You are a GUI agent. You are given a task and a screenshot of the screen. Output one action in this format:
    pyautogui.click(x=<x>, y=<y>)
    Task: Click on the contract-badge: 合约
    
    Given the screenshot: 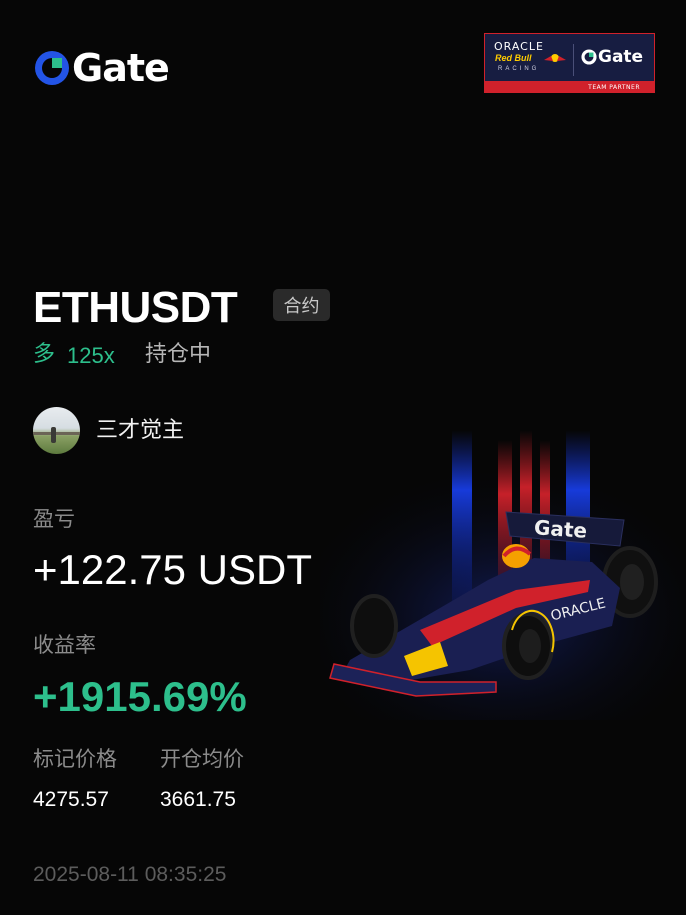 What is the action you would take?
    pyautogui.click(x=301, y=305)
    